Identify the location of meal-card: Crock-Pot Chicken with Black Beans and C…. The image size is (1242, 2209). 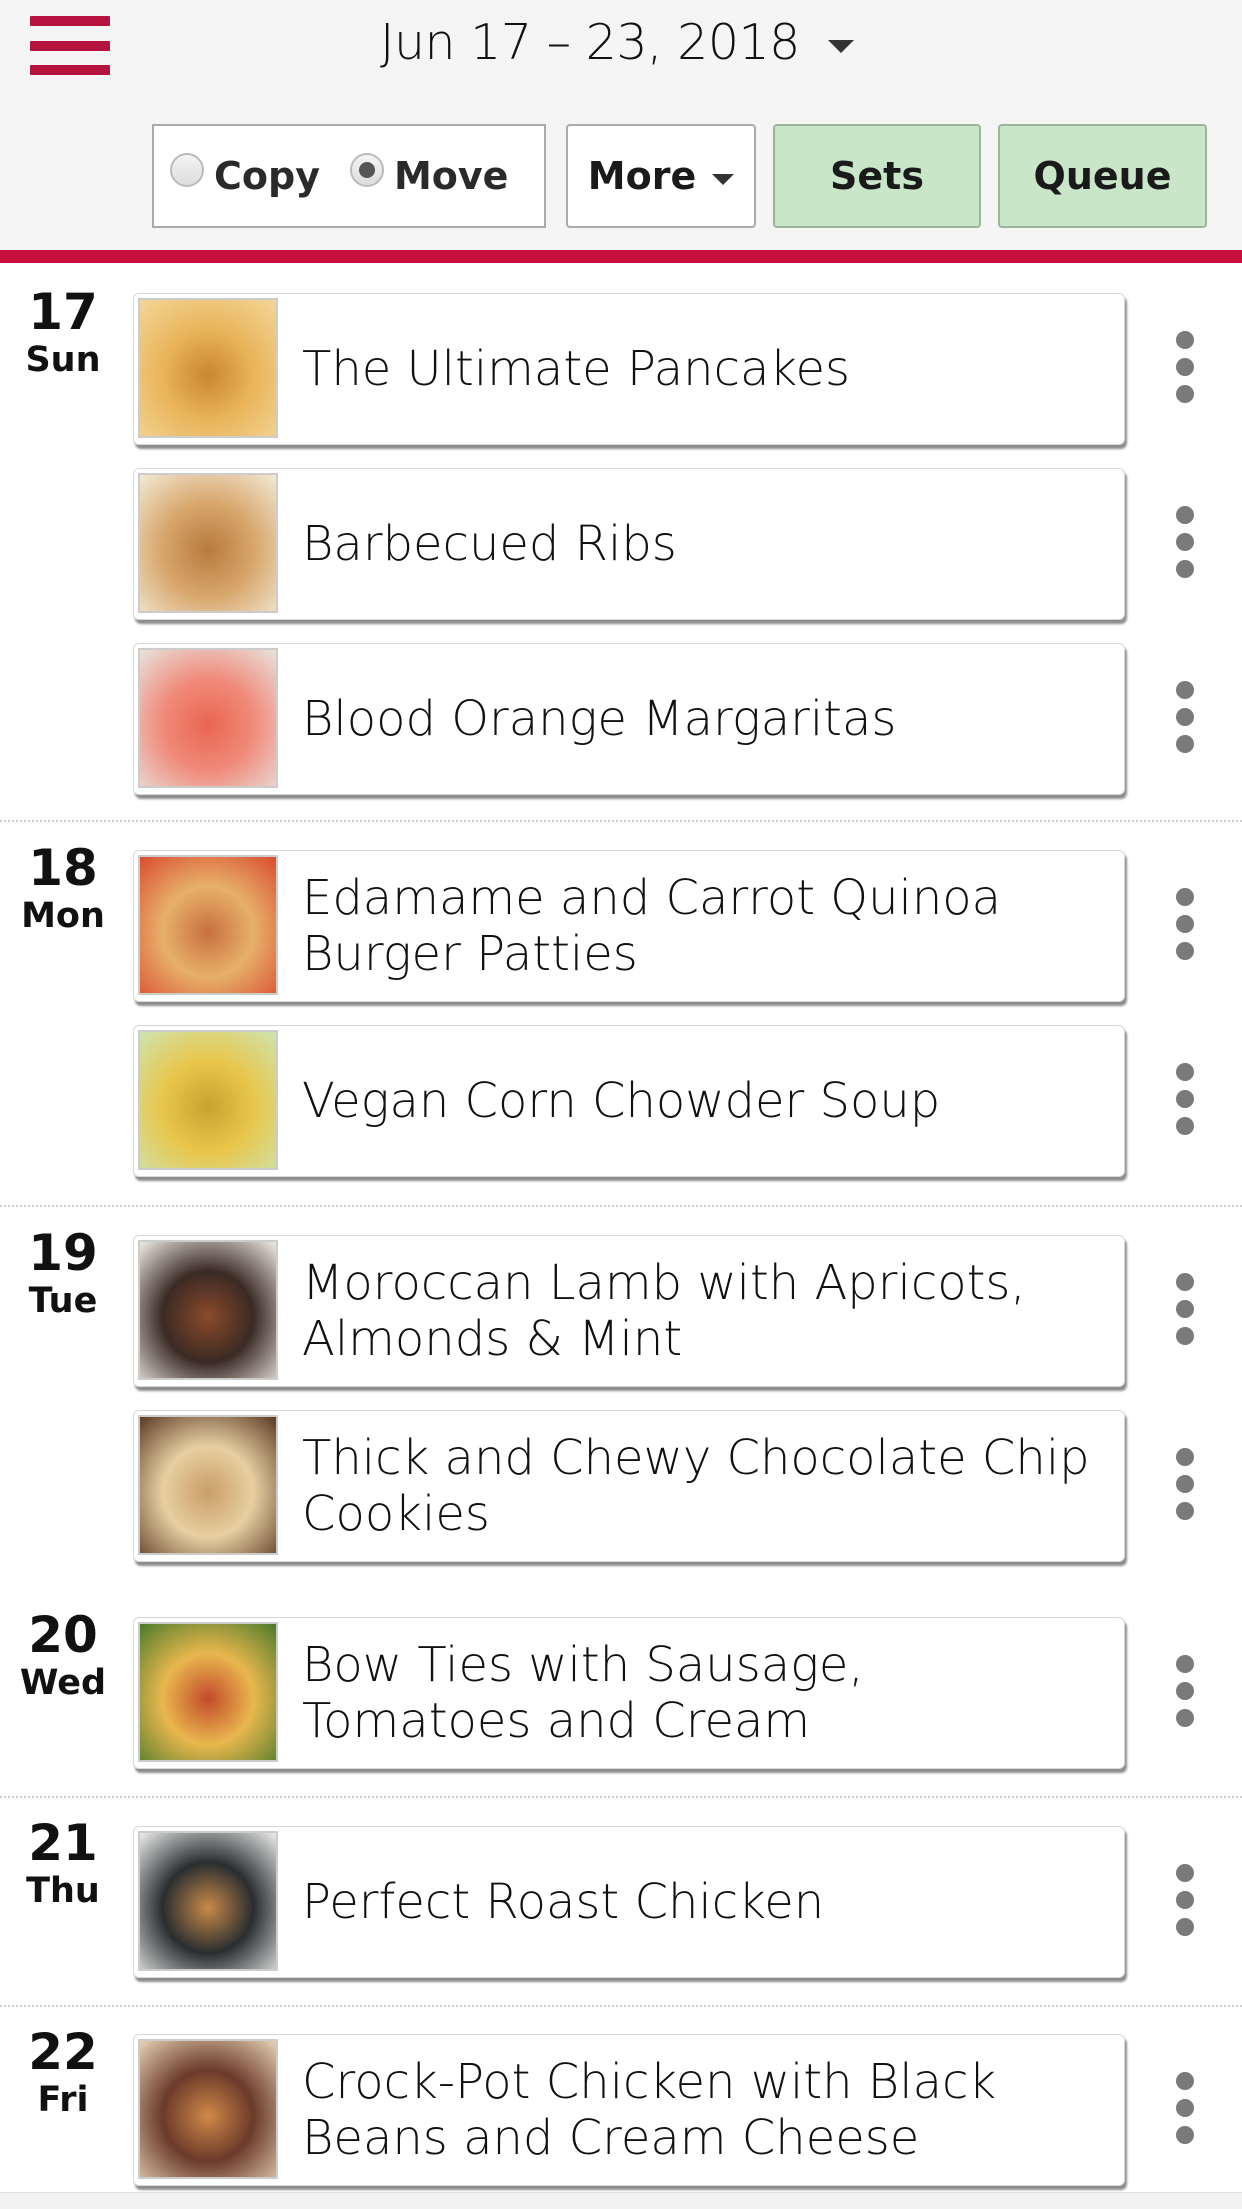
(629, 2110).